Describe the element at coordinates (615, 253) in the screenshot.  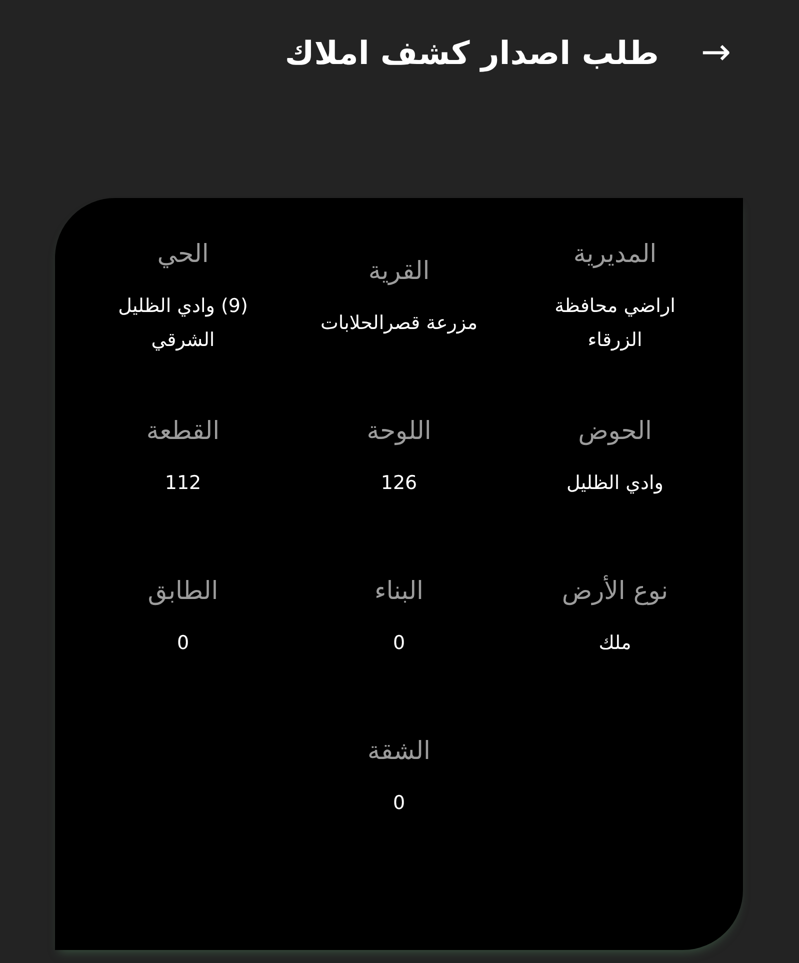
I see `field-label: المديرية` at that location.